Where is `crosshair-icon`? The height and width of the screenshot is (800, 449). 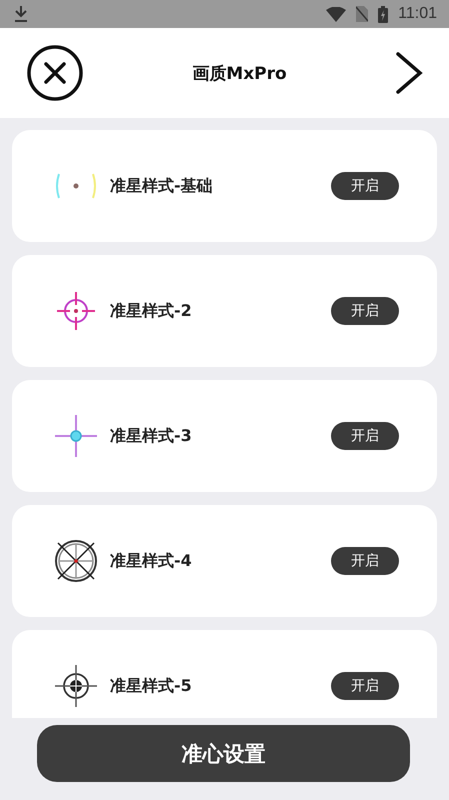
crosshair-icon is located at coordinates (76, 436).